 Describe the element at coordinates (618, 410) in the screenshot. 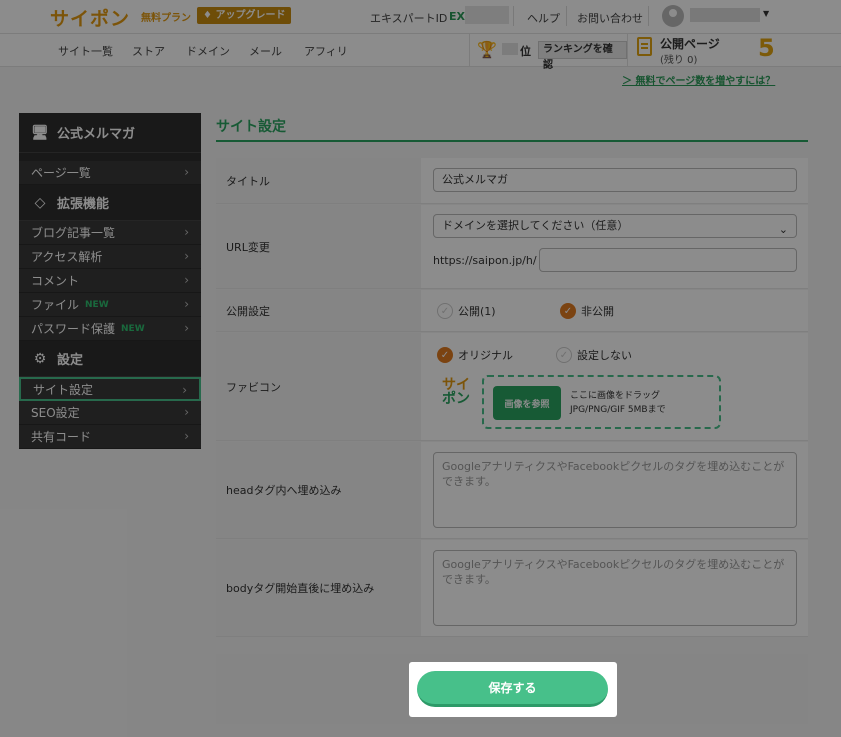

I see `dropzone-hint-line: JPG/PNG/GIF 5MBまで` at that location.